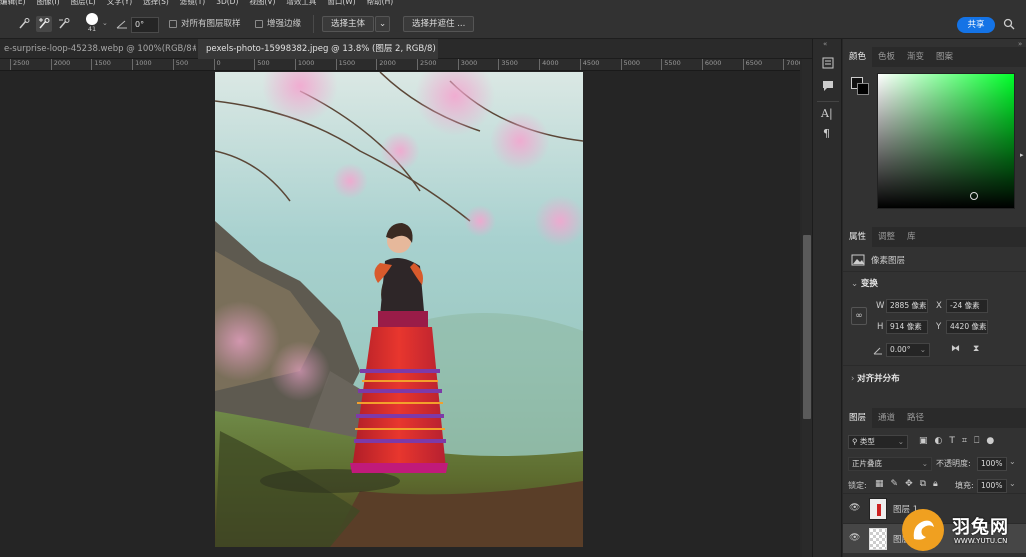 Image resolution: width=1026 pixels, height=557 pixels. I want to click on sample-all-layers-checkbox: 对所有图层取样, so click(205, 24).